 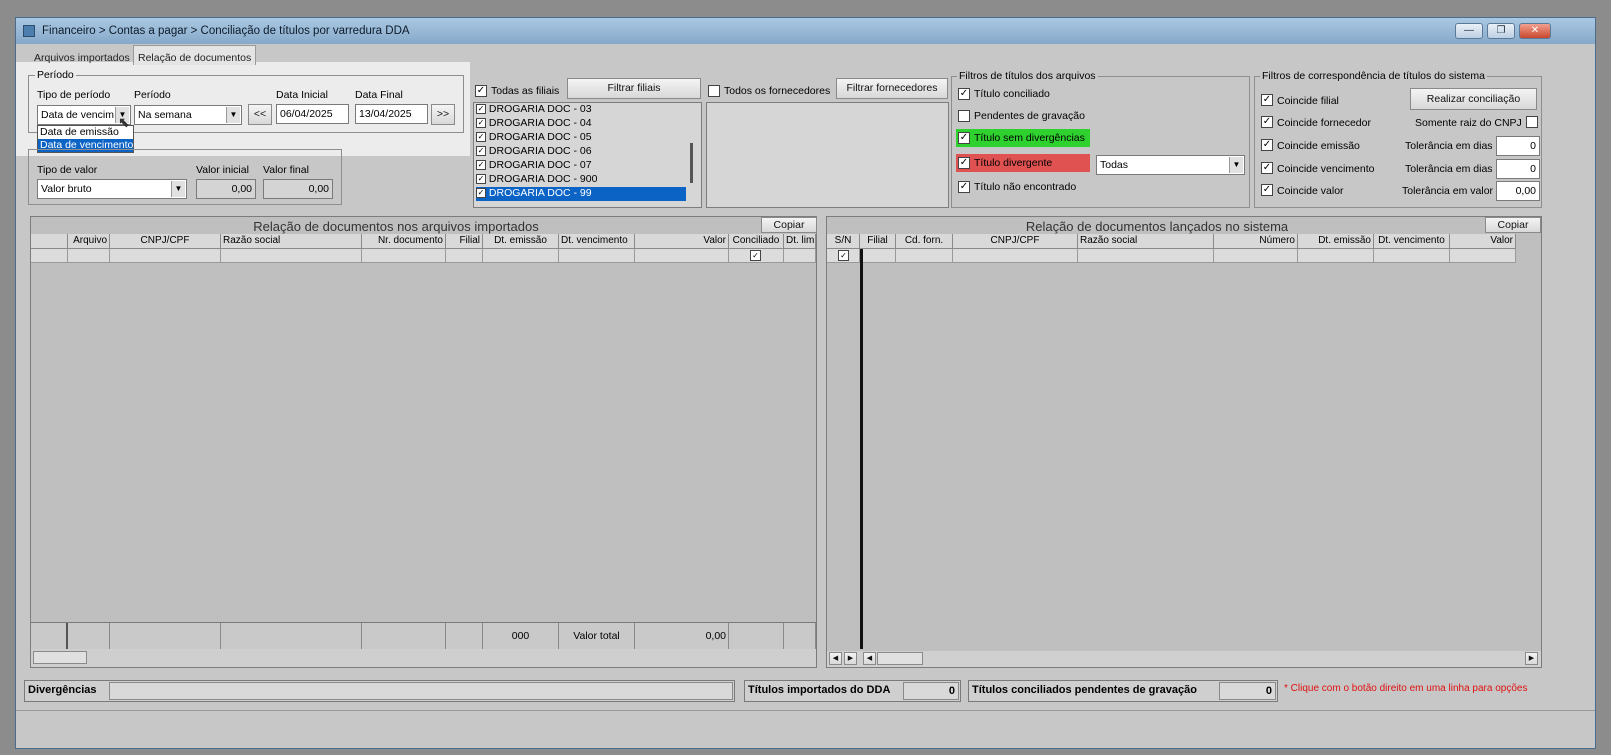 I want to click on copy-left-button: Copiar, so click(x=789, y=225).